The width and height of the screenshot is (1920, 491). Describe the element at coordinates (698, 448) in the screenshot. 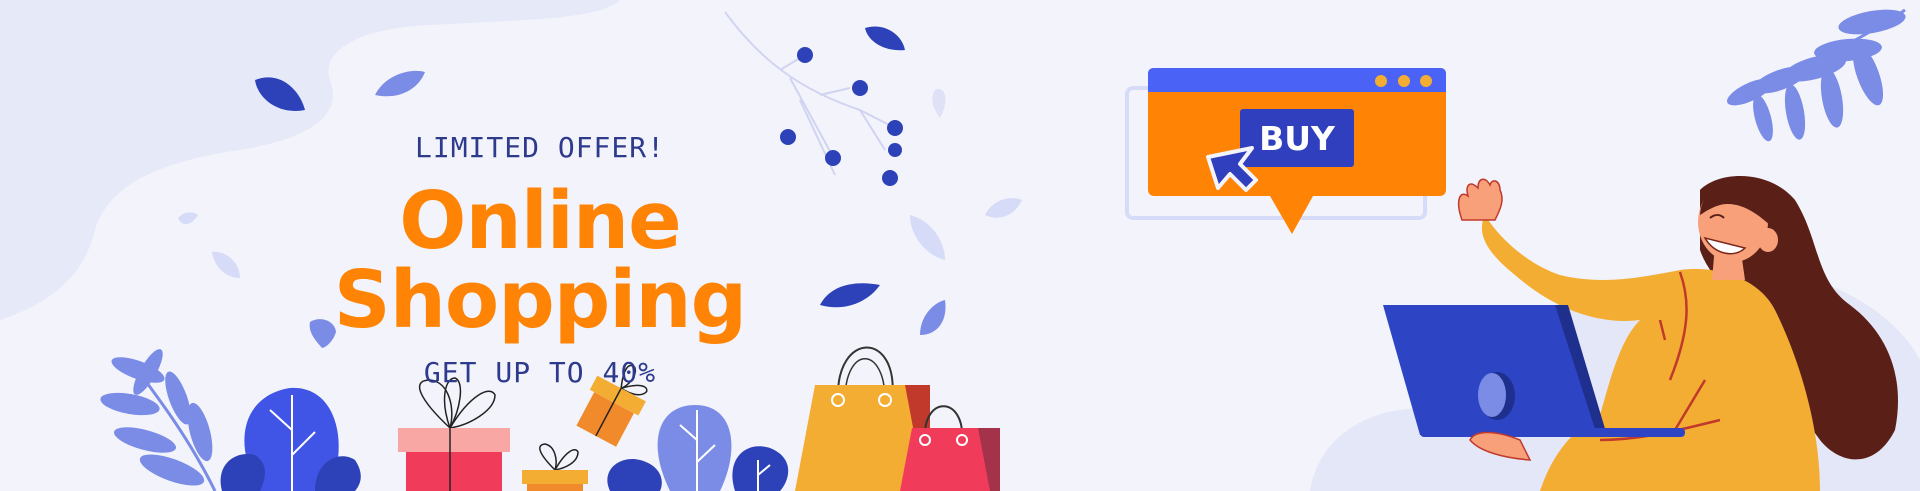

I see `bush-center` at that location.